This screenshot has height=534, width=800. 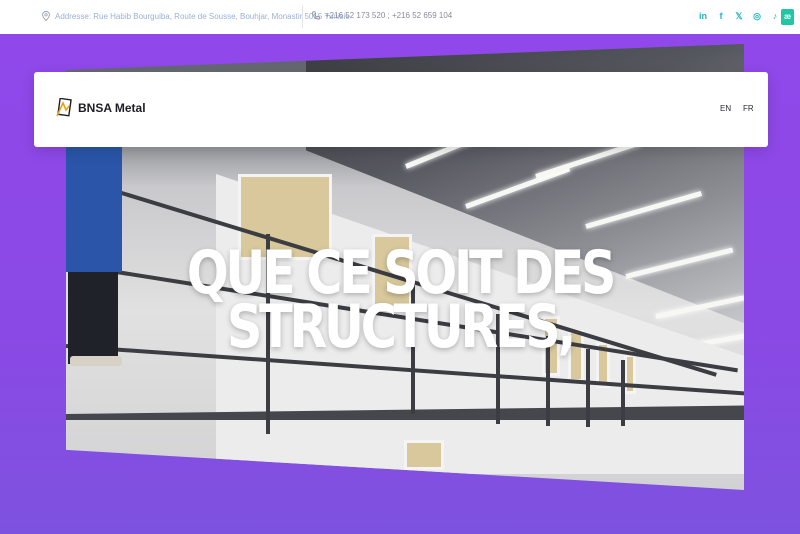 I want to click on site-header: BNSA Metal EN FR, so click(x=401, y=109).